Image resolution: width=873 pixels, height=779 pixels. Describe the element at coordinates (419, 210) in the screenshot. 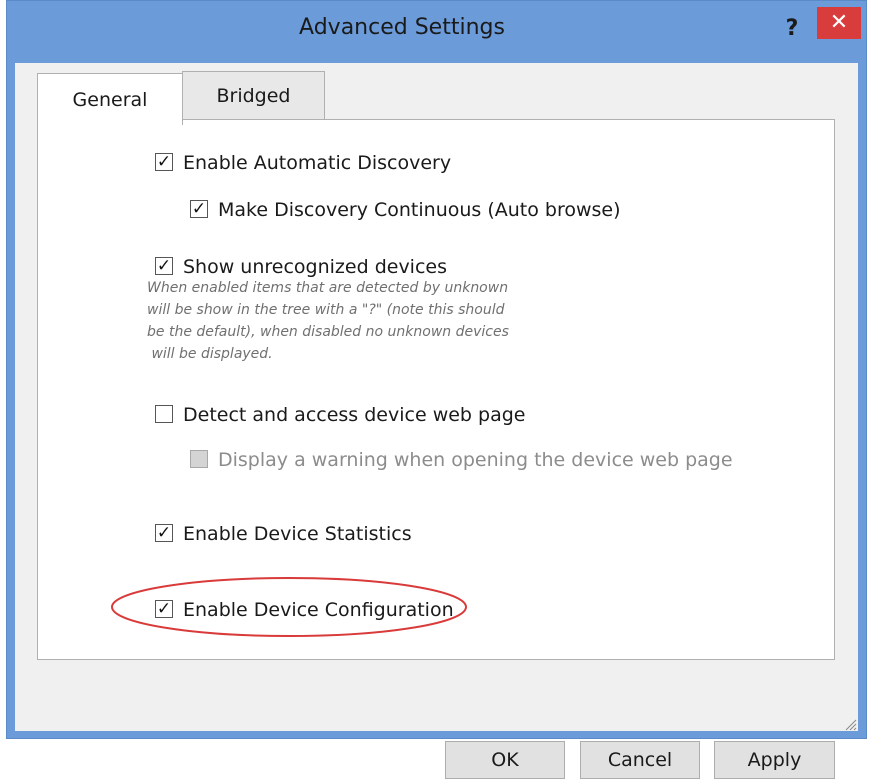

I see `continuous-discovery-label: Make Discovery Continuous (Auto browse)` at that location.